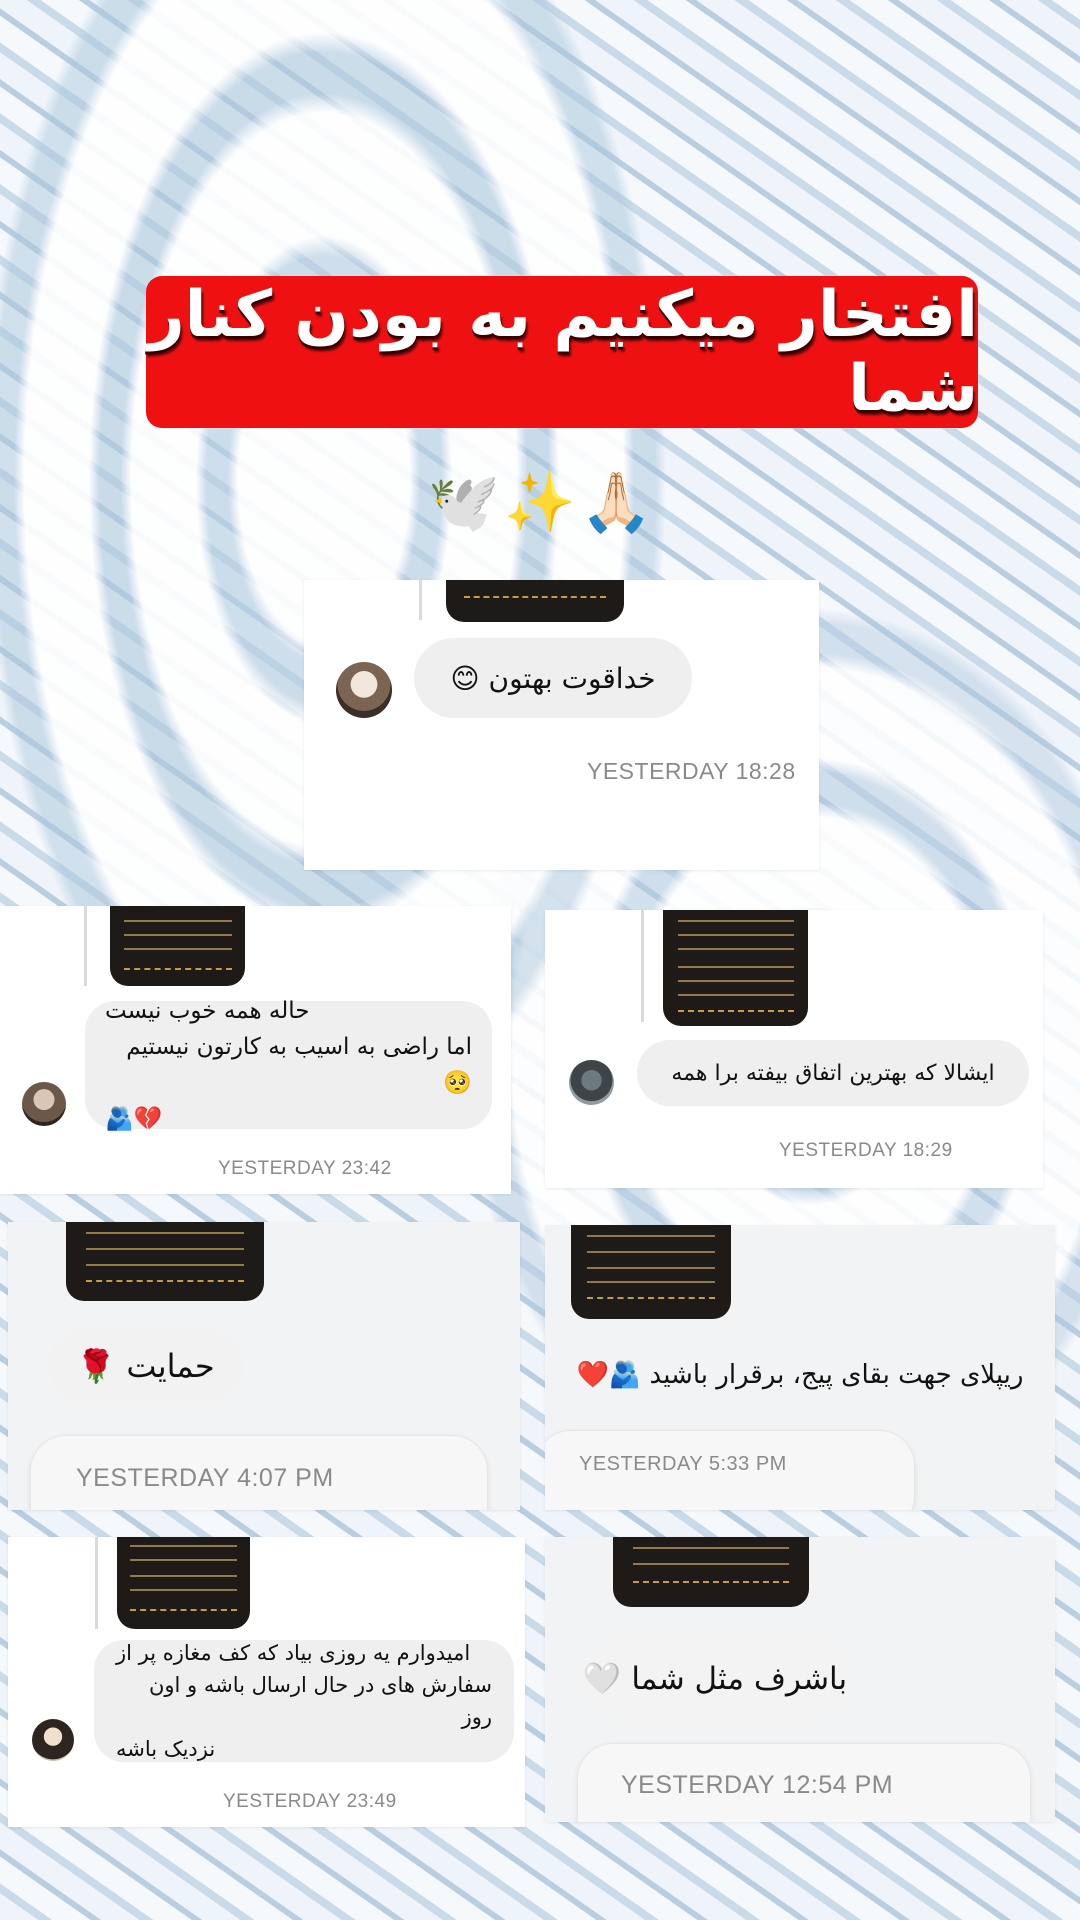 The image size is (1080, 1920). I want to click on reply-card-7: باشرف مثل شما 🤍 YESTERDAY 12:54 PM, so click(800, 1679).